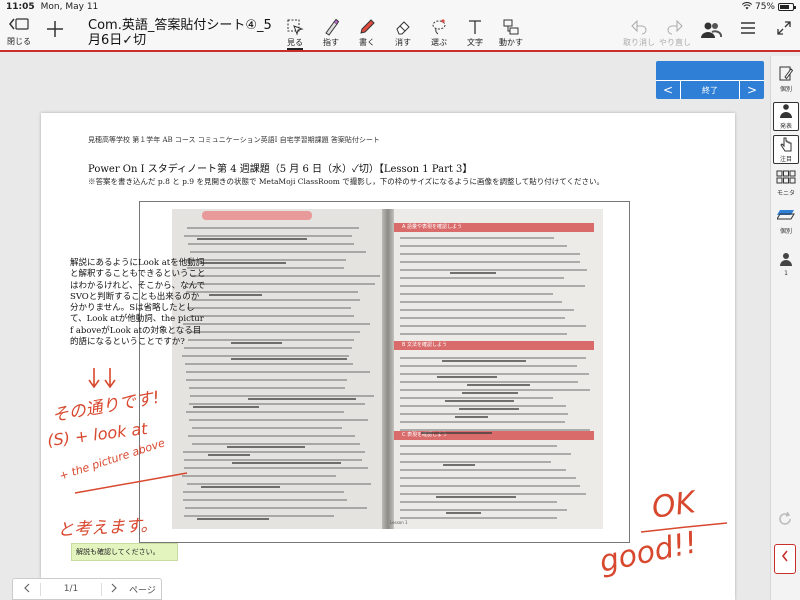 This screenshot has height=600, width=800. I want to click on sidebar-item-individual-2: 個別, so click(786, 221).